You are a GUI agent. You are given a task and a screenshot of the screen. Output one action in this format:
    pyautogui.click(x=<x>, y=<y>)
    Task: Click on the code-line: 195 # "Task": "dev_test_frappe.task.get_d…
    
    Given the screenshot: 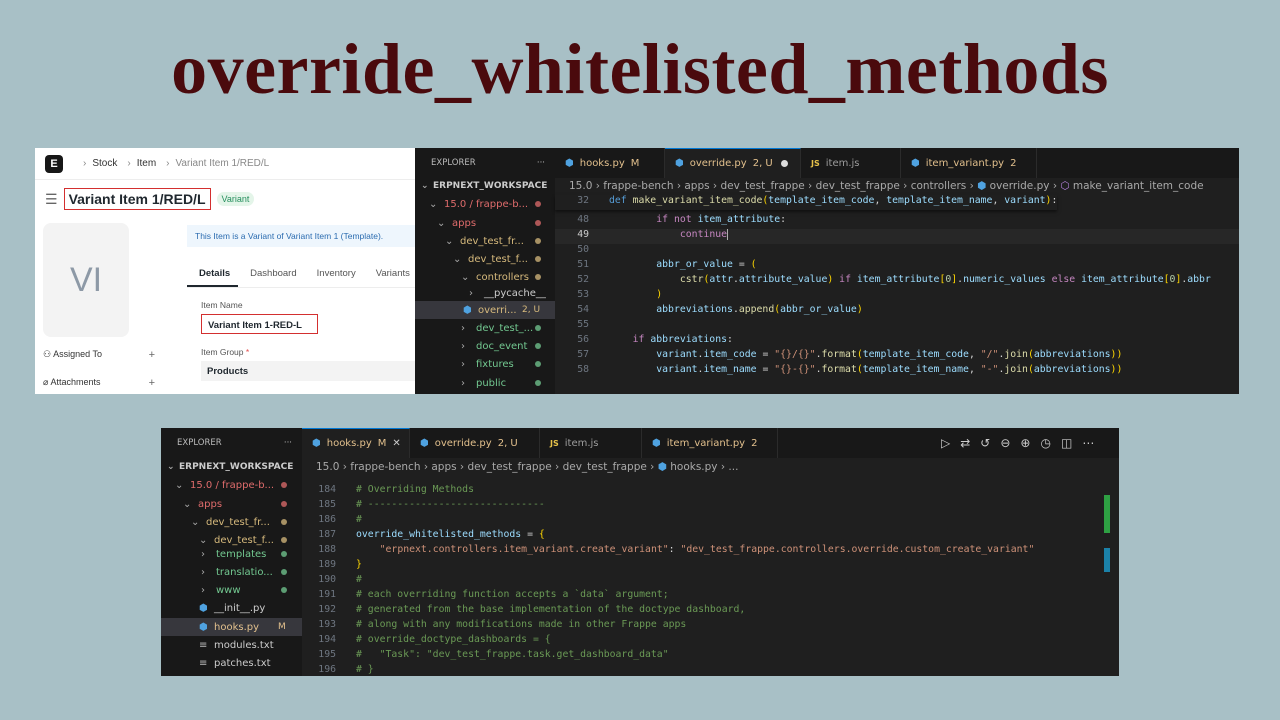 What is the action you would take?
    pyautogui.click(x=485, y=656)
    